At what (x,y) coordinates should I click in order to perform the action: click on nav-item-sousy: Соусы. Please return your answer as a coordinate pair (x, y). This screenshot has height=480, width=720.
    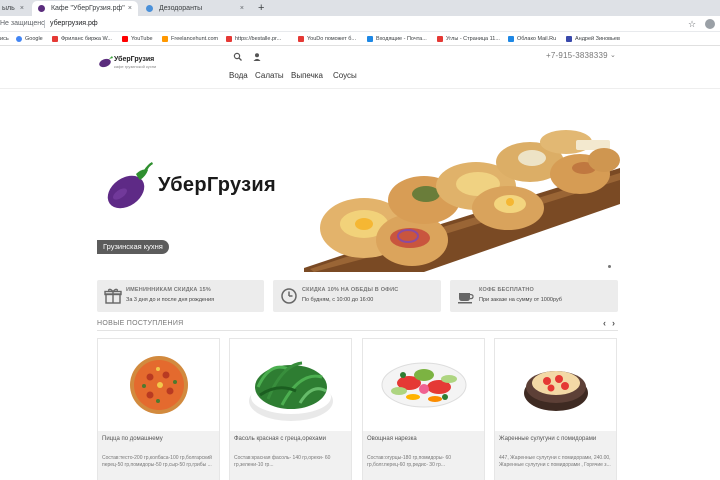
    Looking at the image, I should click on (345, 75).